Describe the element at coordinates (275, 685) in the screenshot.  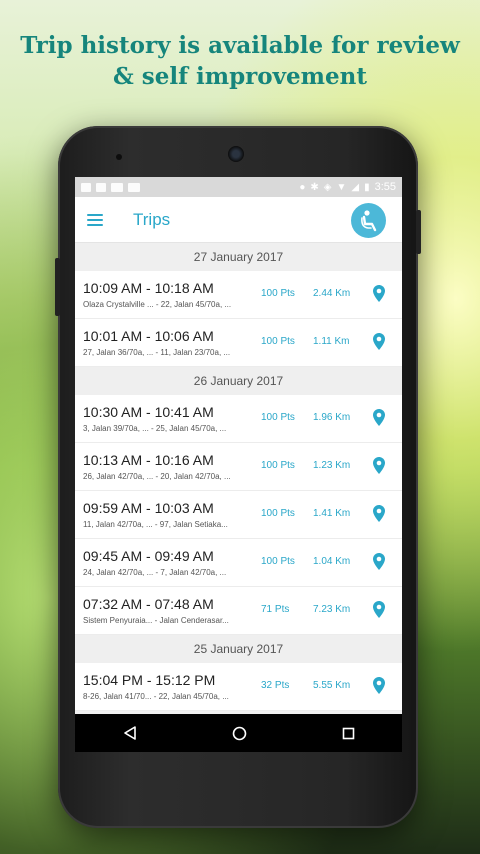
I see `trip-points: 32 Pts` at that location.